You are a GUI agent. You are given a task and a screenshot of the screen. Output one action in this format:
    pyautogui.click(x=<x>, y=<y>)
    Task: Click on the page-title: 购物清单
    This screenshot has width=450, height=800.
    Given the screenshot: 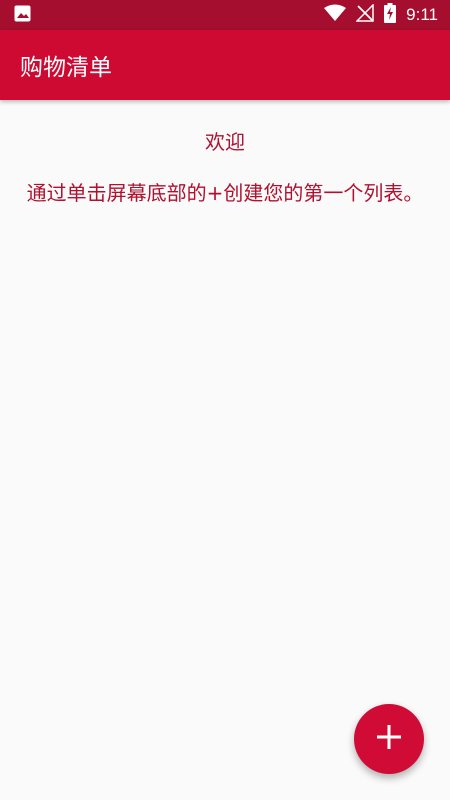 What is the action you would take?
    pyautogui.click(x=66, y=68)
    